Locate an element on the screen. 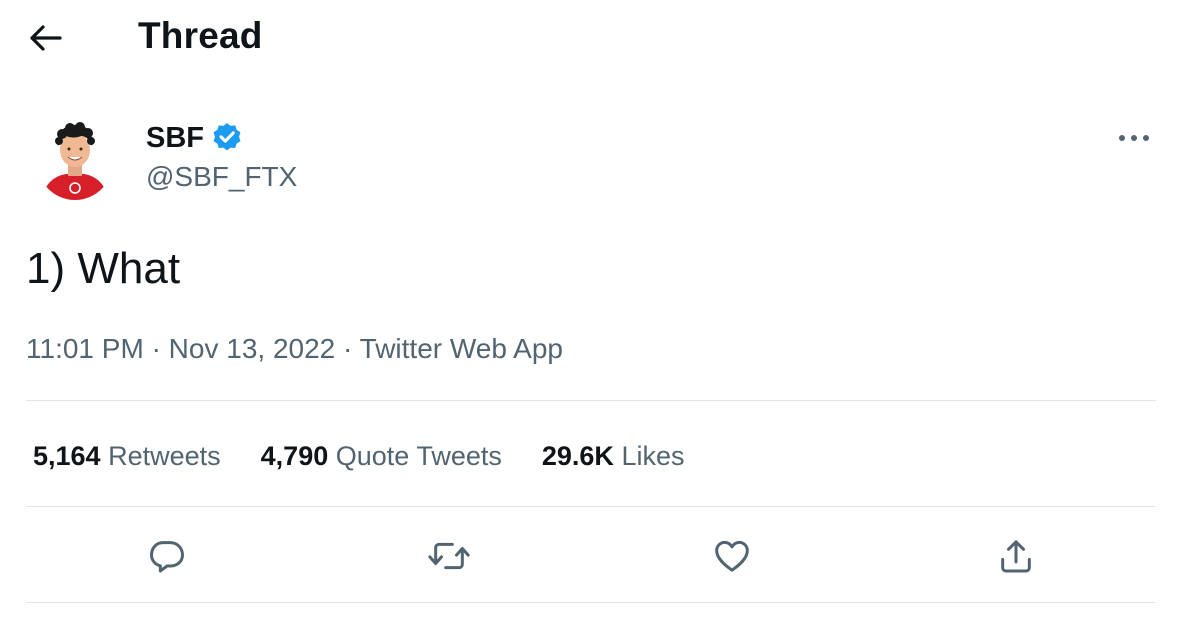  likes-label: Likes is located at coordinates (653, 456).